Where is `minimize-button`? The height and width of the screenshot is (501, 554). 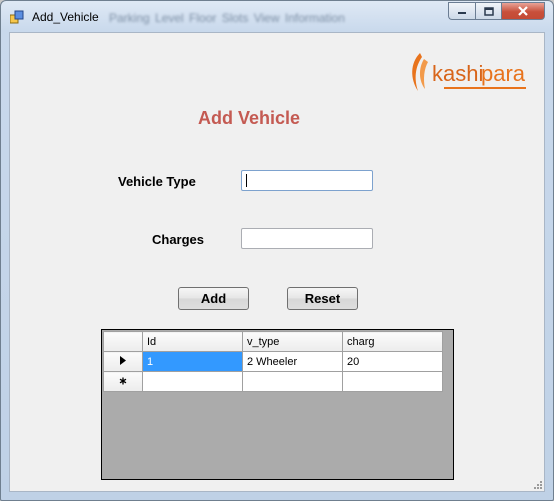
minimize-button is located at coordinates (461, 11).